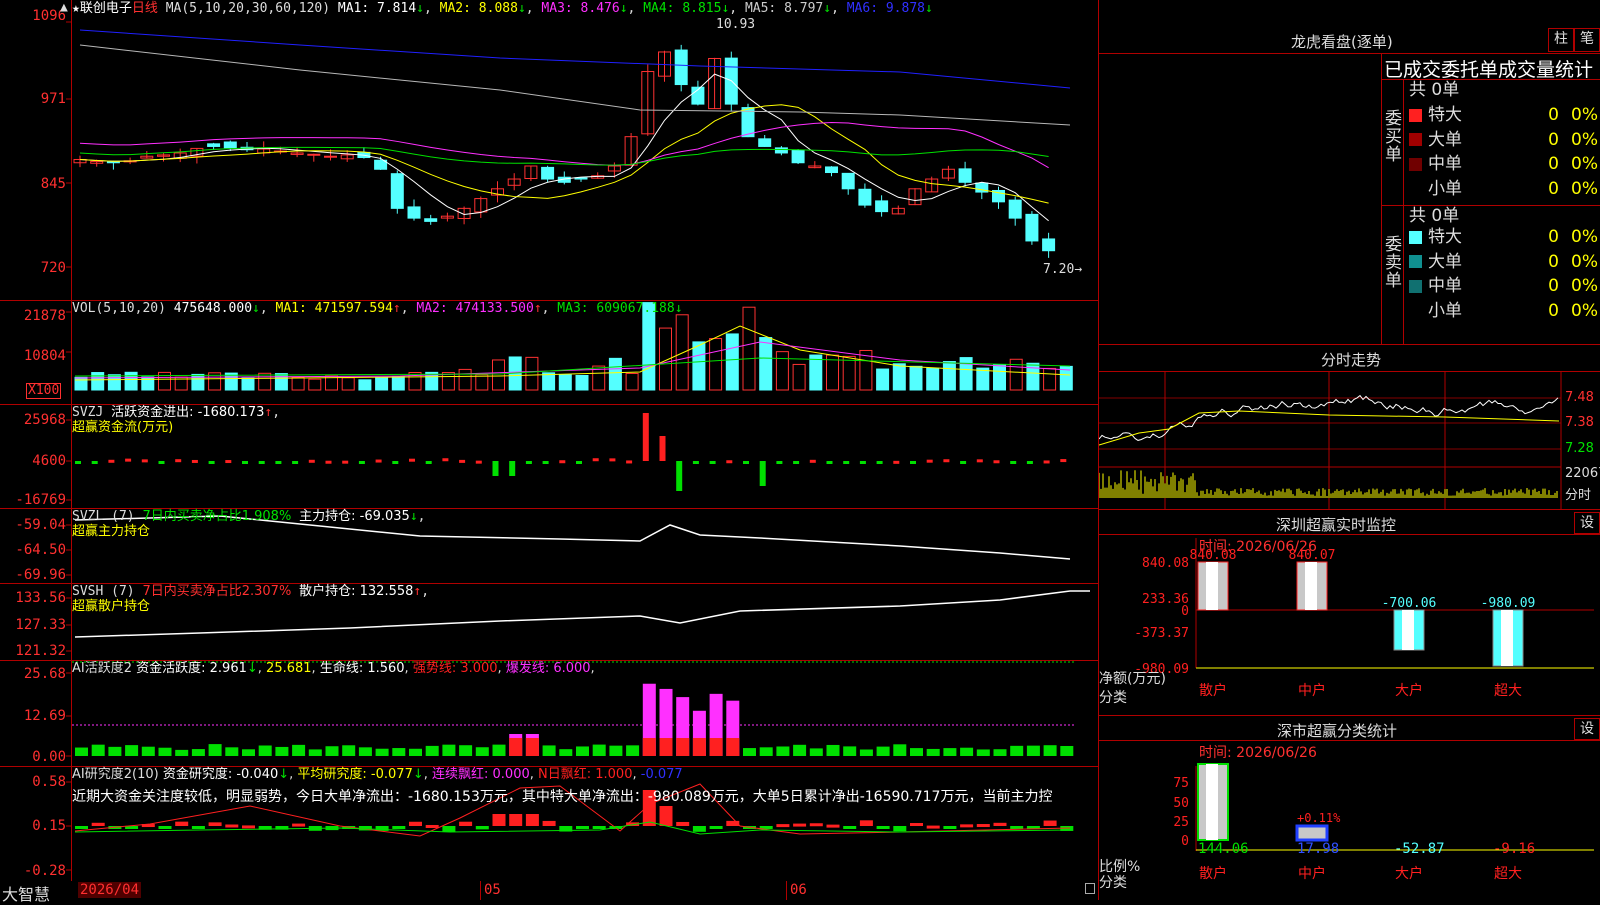 The image size is (1600, 905). I want to click on lock-icon, so click(1090, 888).